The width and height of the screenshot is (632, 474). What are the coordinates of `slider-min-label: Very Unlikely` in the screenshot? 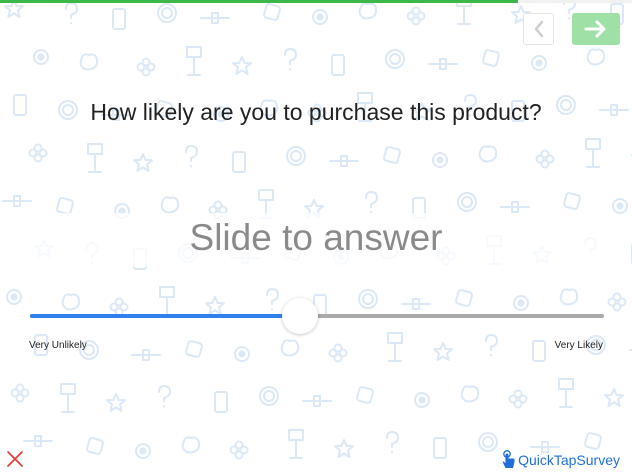 It's located at (58, 345).